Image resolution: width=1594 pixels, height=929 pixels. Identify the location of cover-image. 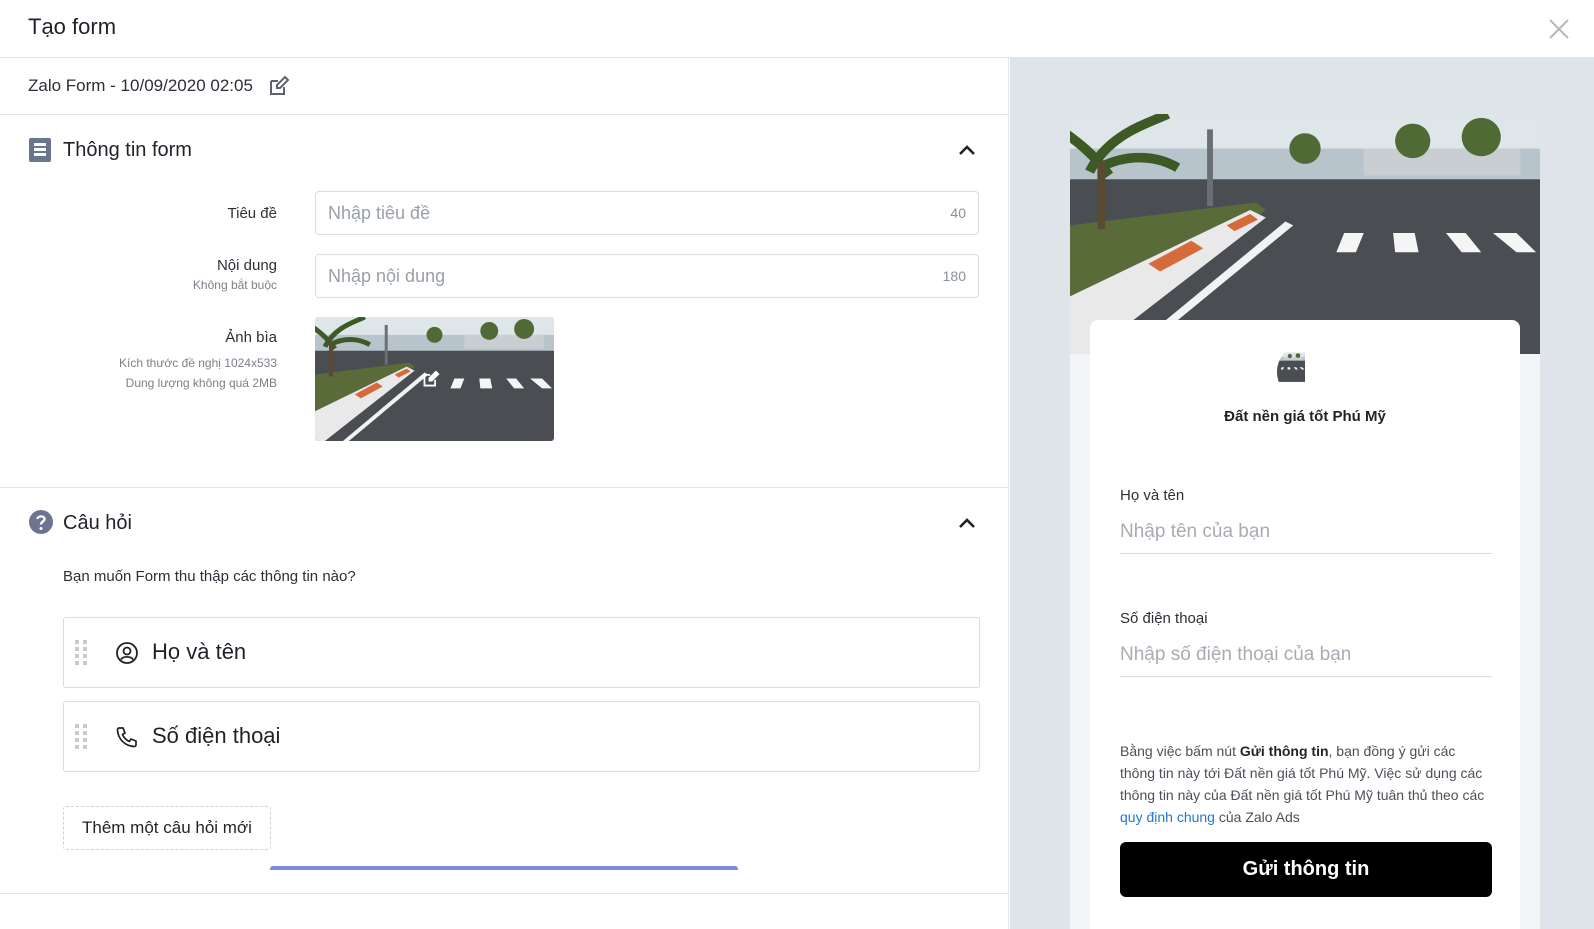
(434, 379).